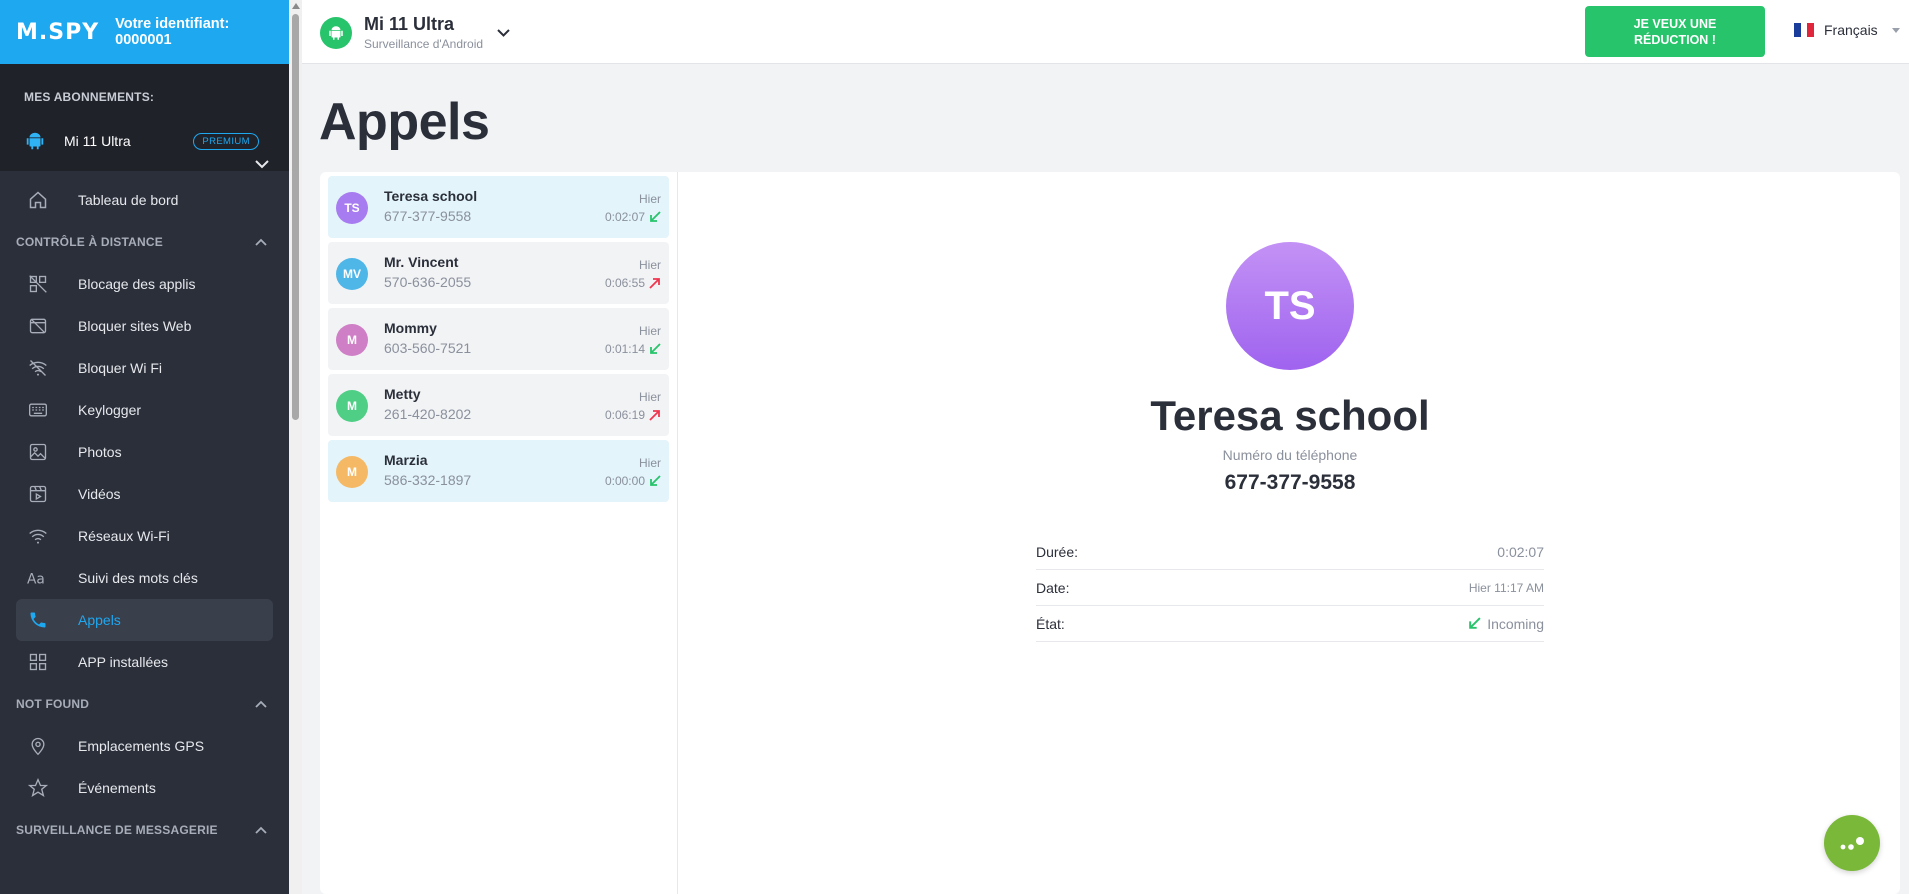  I want to click on chat-fab-button, so click(1852, 843).